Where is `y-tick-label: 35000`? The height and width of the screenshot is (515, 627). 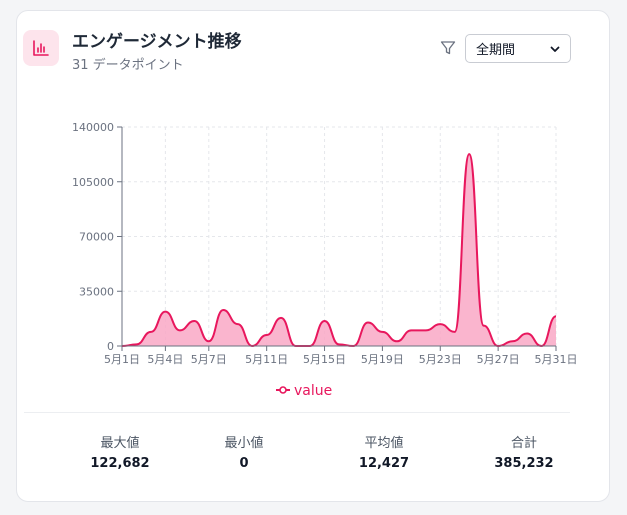
y-tick-label: 35000 is located at coordinates (96, 291).